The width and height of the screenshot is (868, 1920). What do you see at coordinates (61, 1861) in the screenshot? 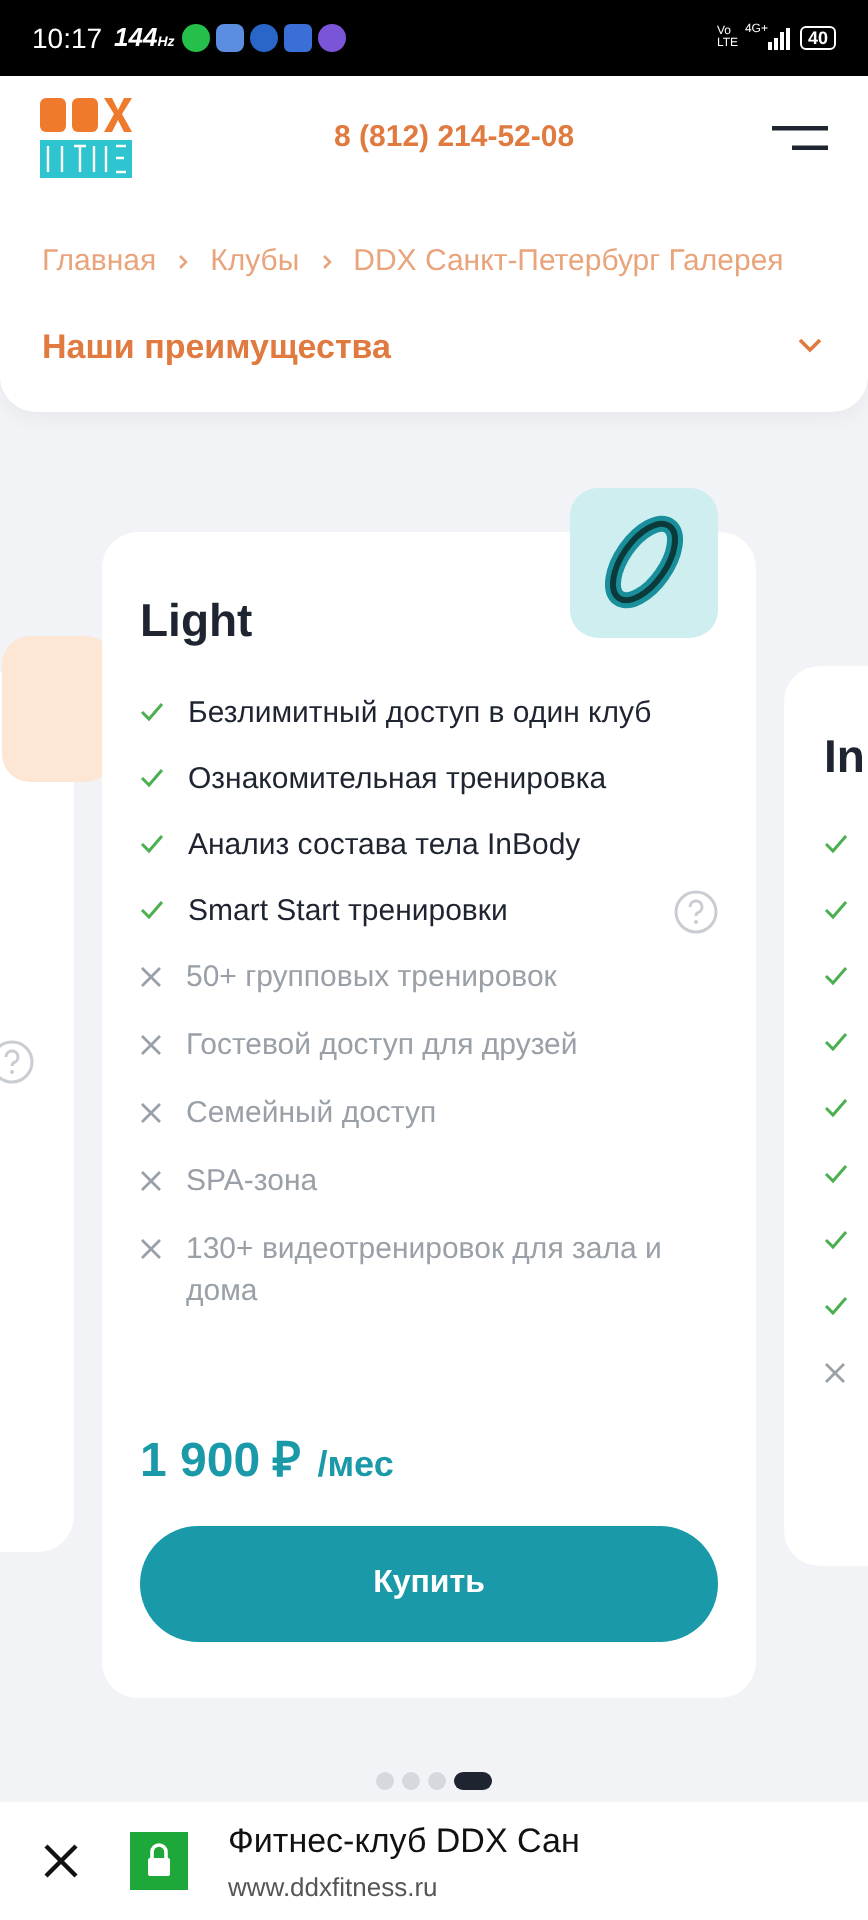
I see `close-icon` at bounding box center [61, 1861].